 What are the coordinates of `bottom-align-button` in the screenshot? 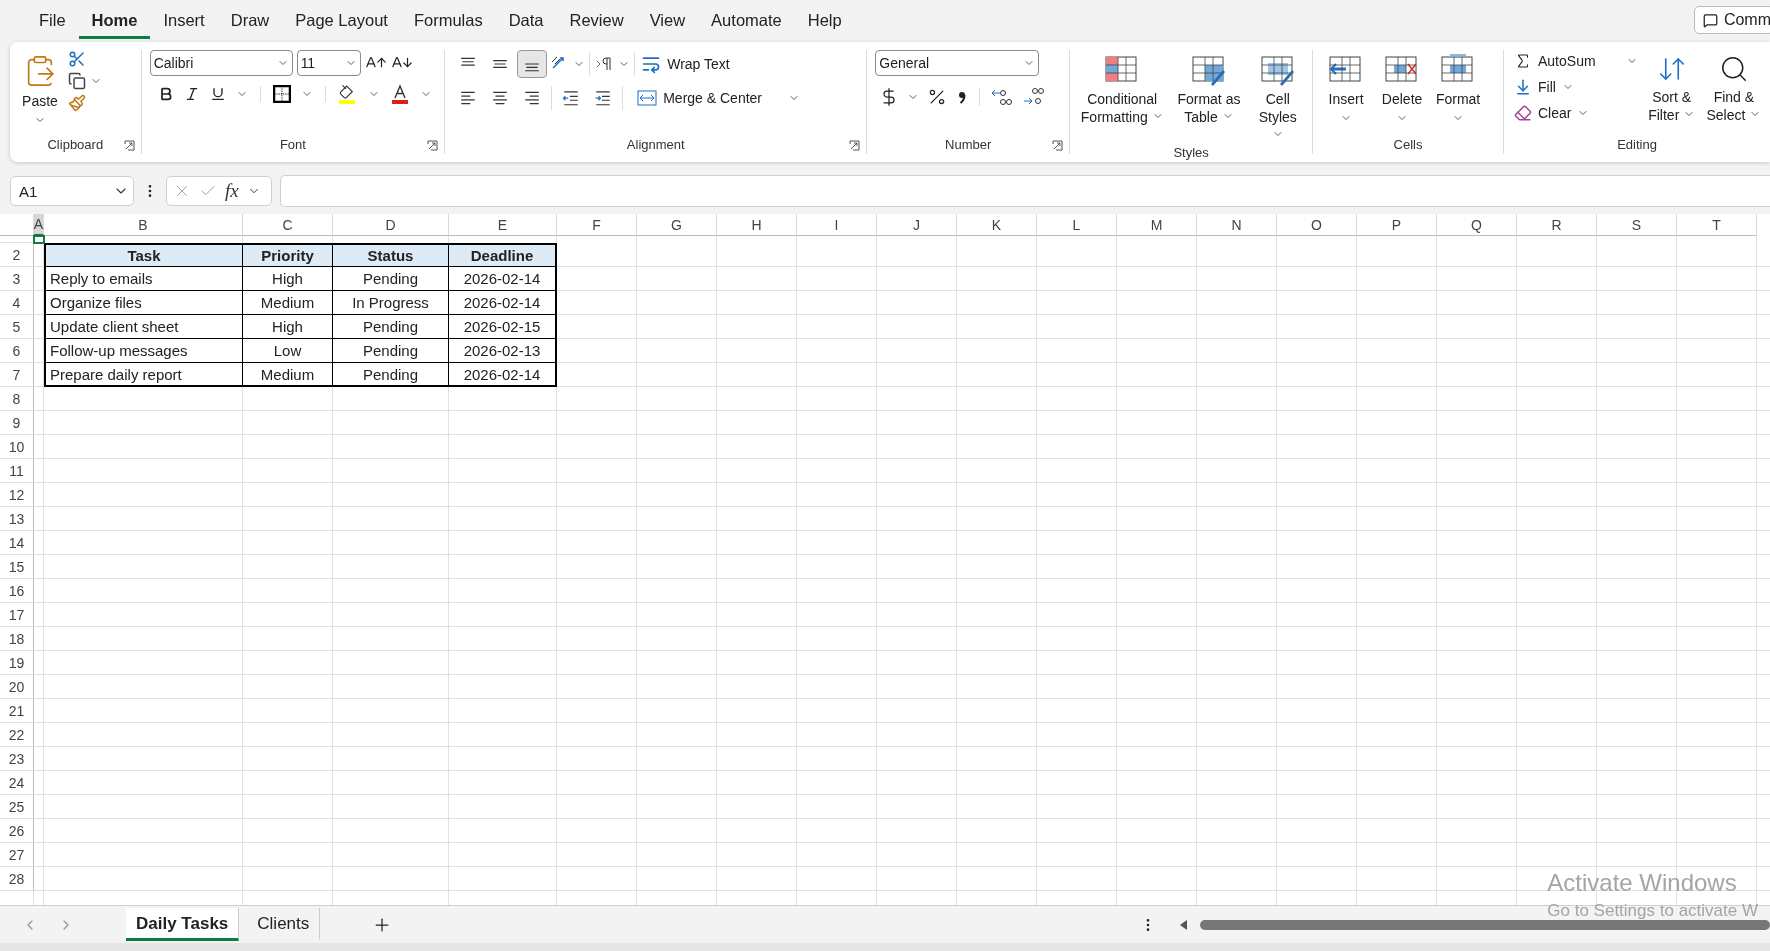 It's located at (532, 64).